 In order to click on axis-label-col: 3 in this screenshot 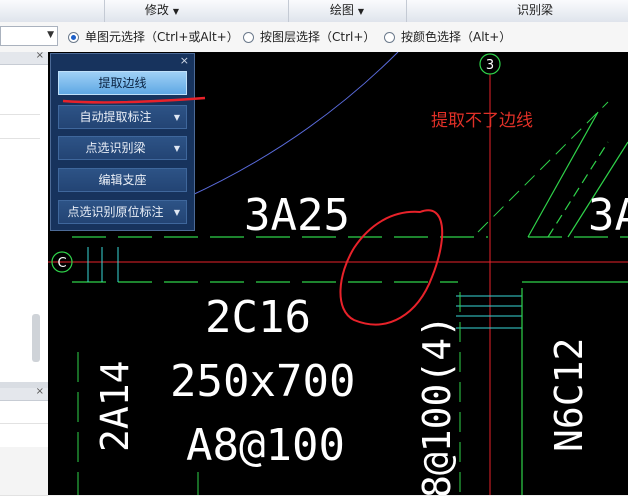, I will do `click(490, 65)`.